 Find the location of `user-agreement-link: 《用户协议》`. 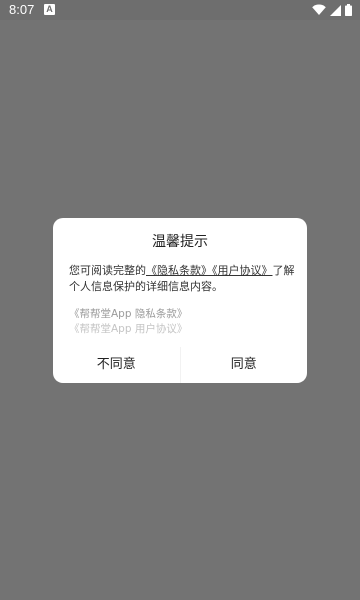

user-agreement-link: 《用户协议》 is located at coordinates (242, 270).